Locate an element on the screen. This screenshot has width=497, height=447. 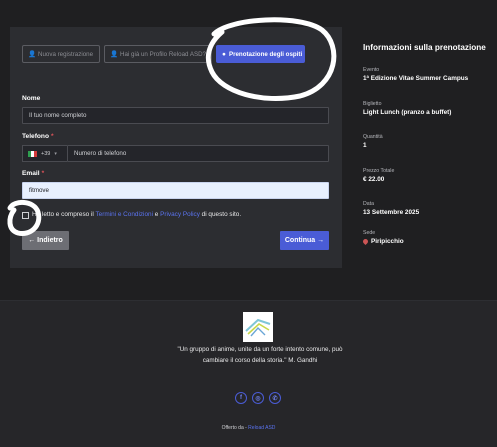
privacy-policy-link: Privacy Policy is located at coordinates (180, 214).